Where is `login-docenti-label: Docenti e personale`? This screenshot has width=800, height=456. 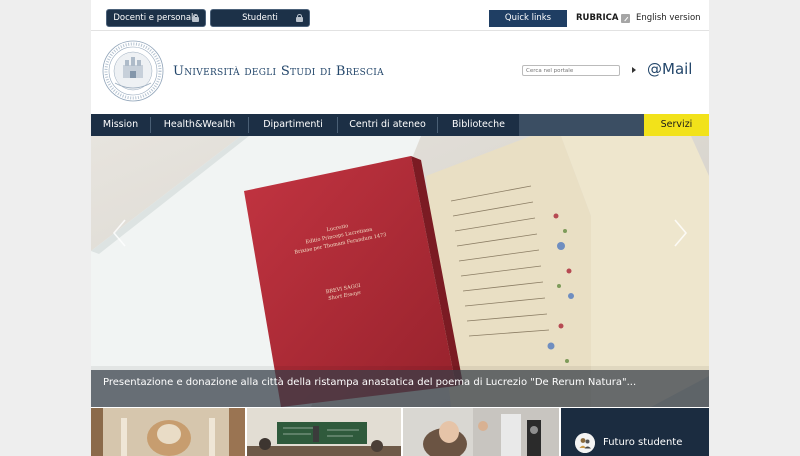
login-docenti-label: Docenti e personale is located at coordinates (156, 18).